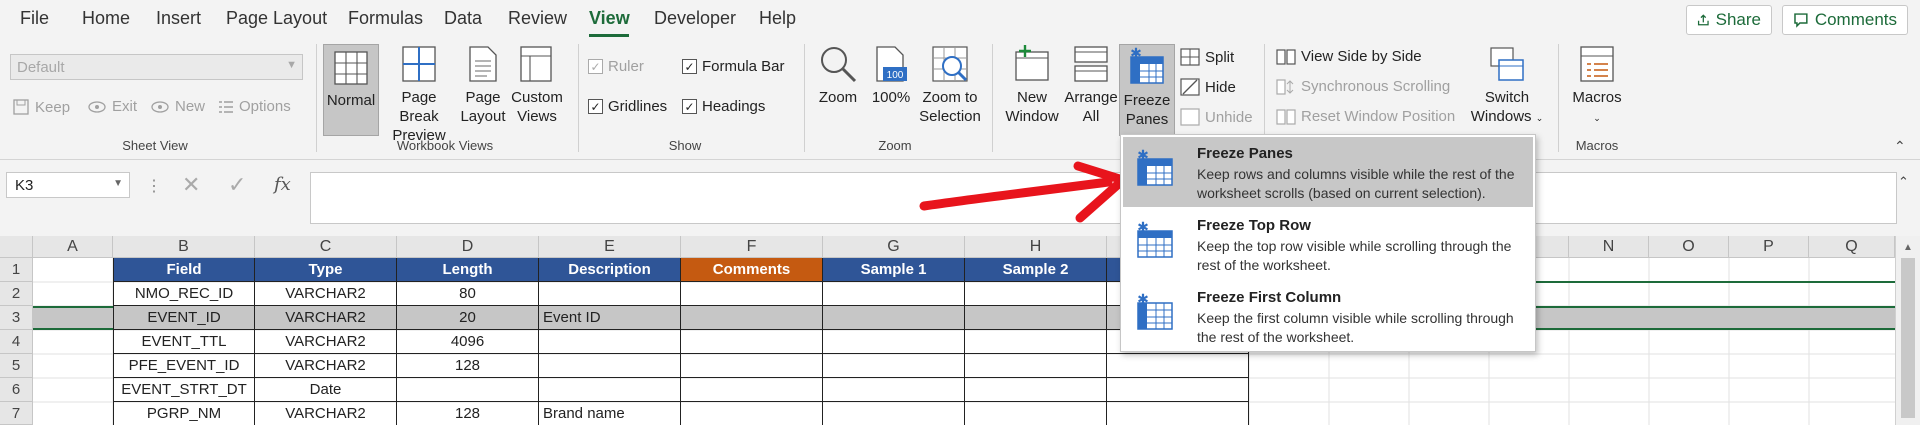 The width and height of the screenshot is (1920, 425). What do you see at coordinates (178, 18) in the screenshot?
I see `tab-insert: Insert` at bounding box center [178, 18].